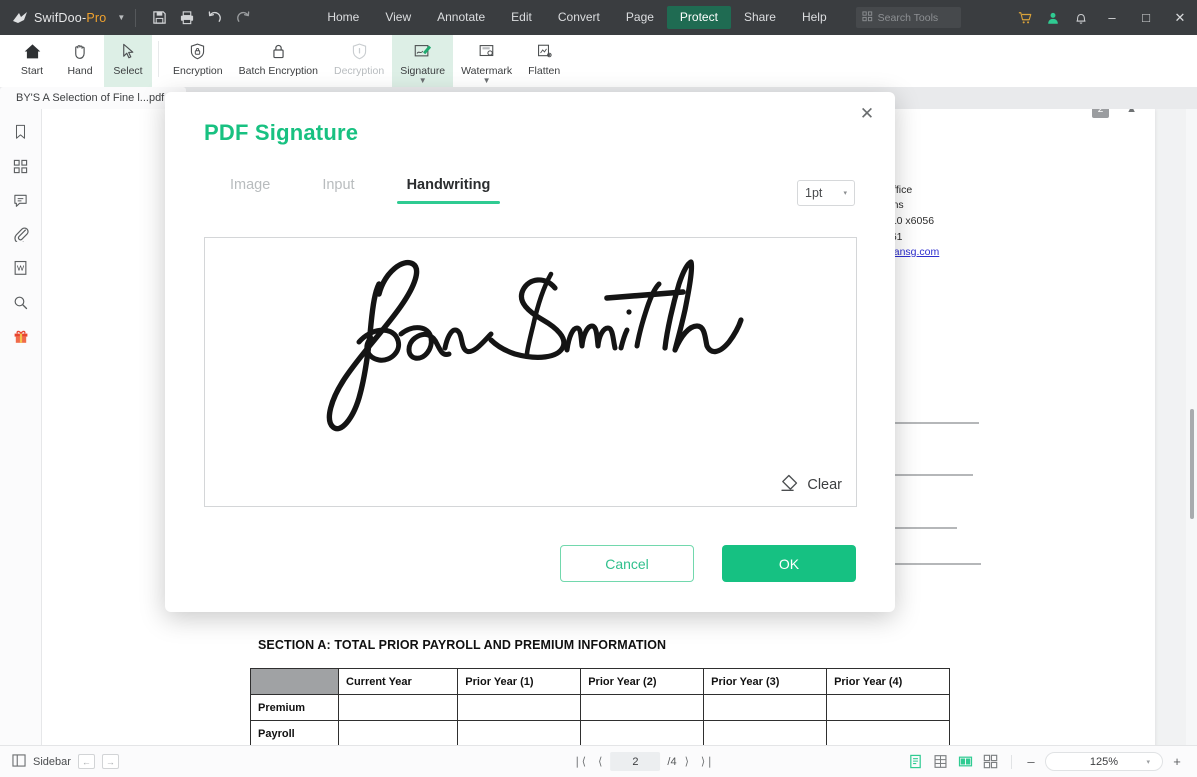  I want to click on sidebar-toggle: Sidebar, so click(41, 761).